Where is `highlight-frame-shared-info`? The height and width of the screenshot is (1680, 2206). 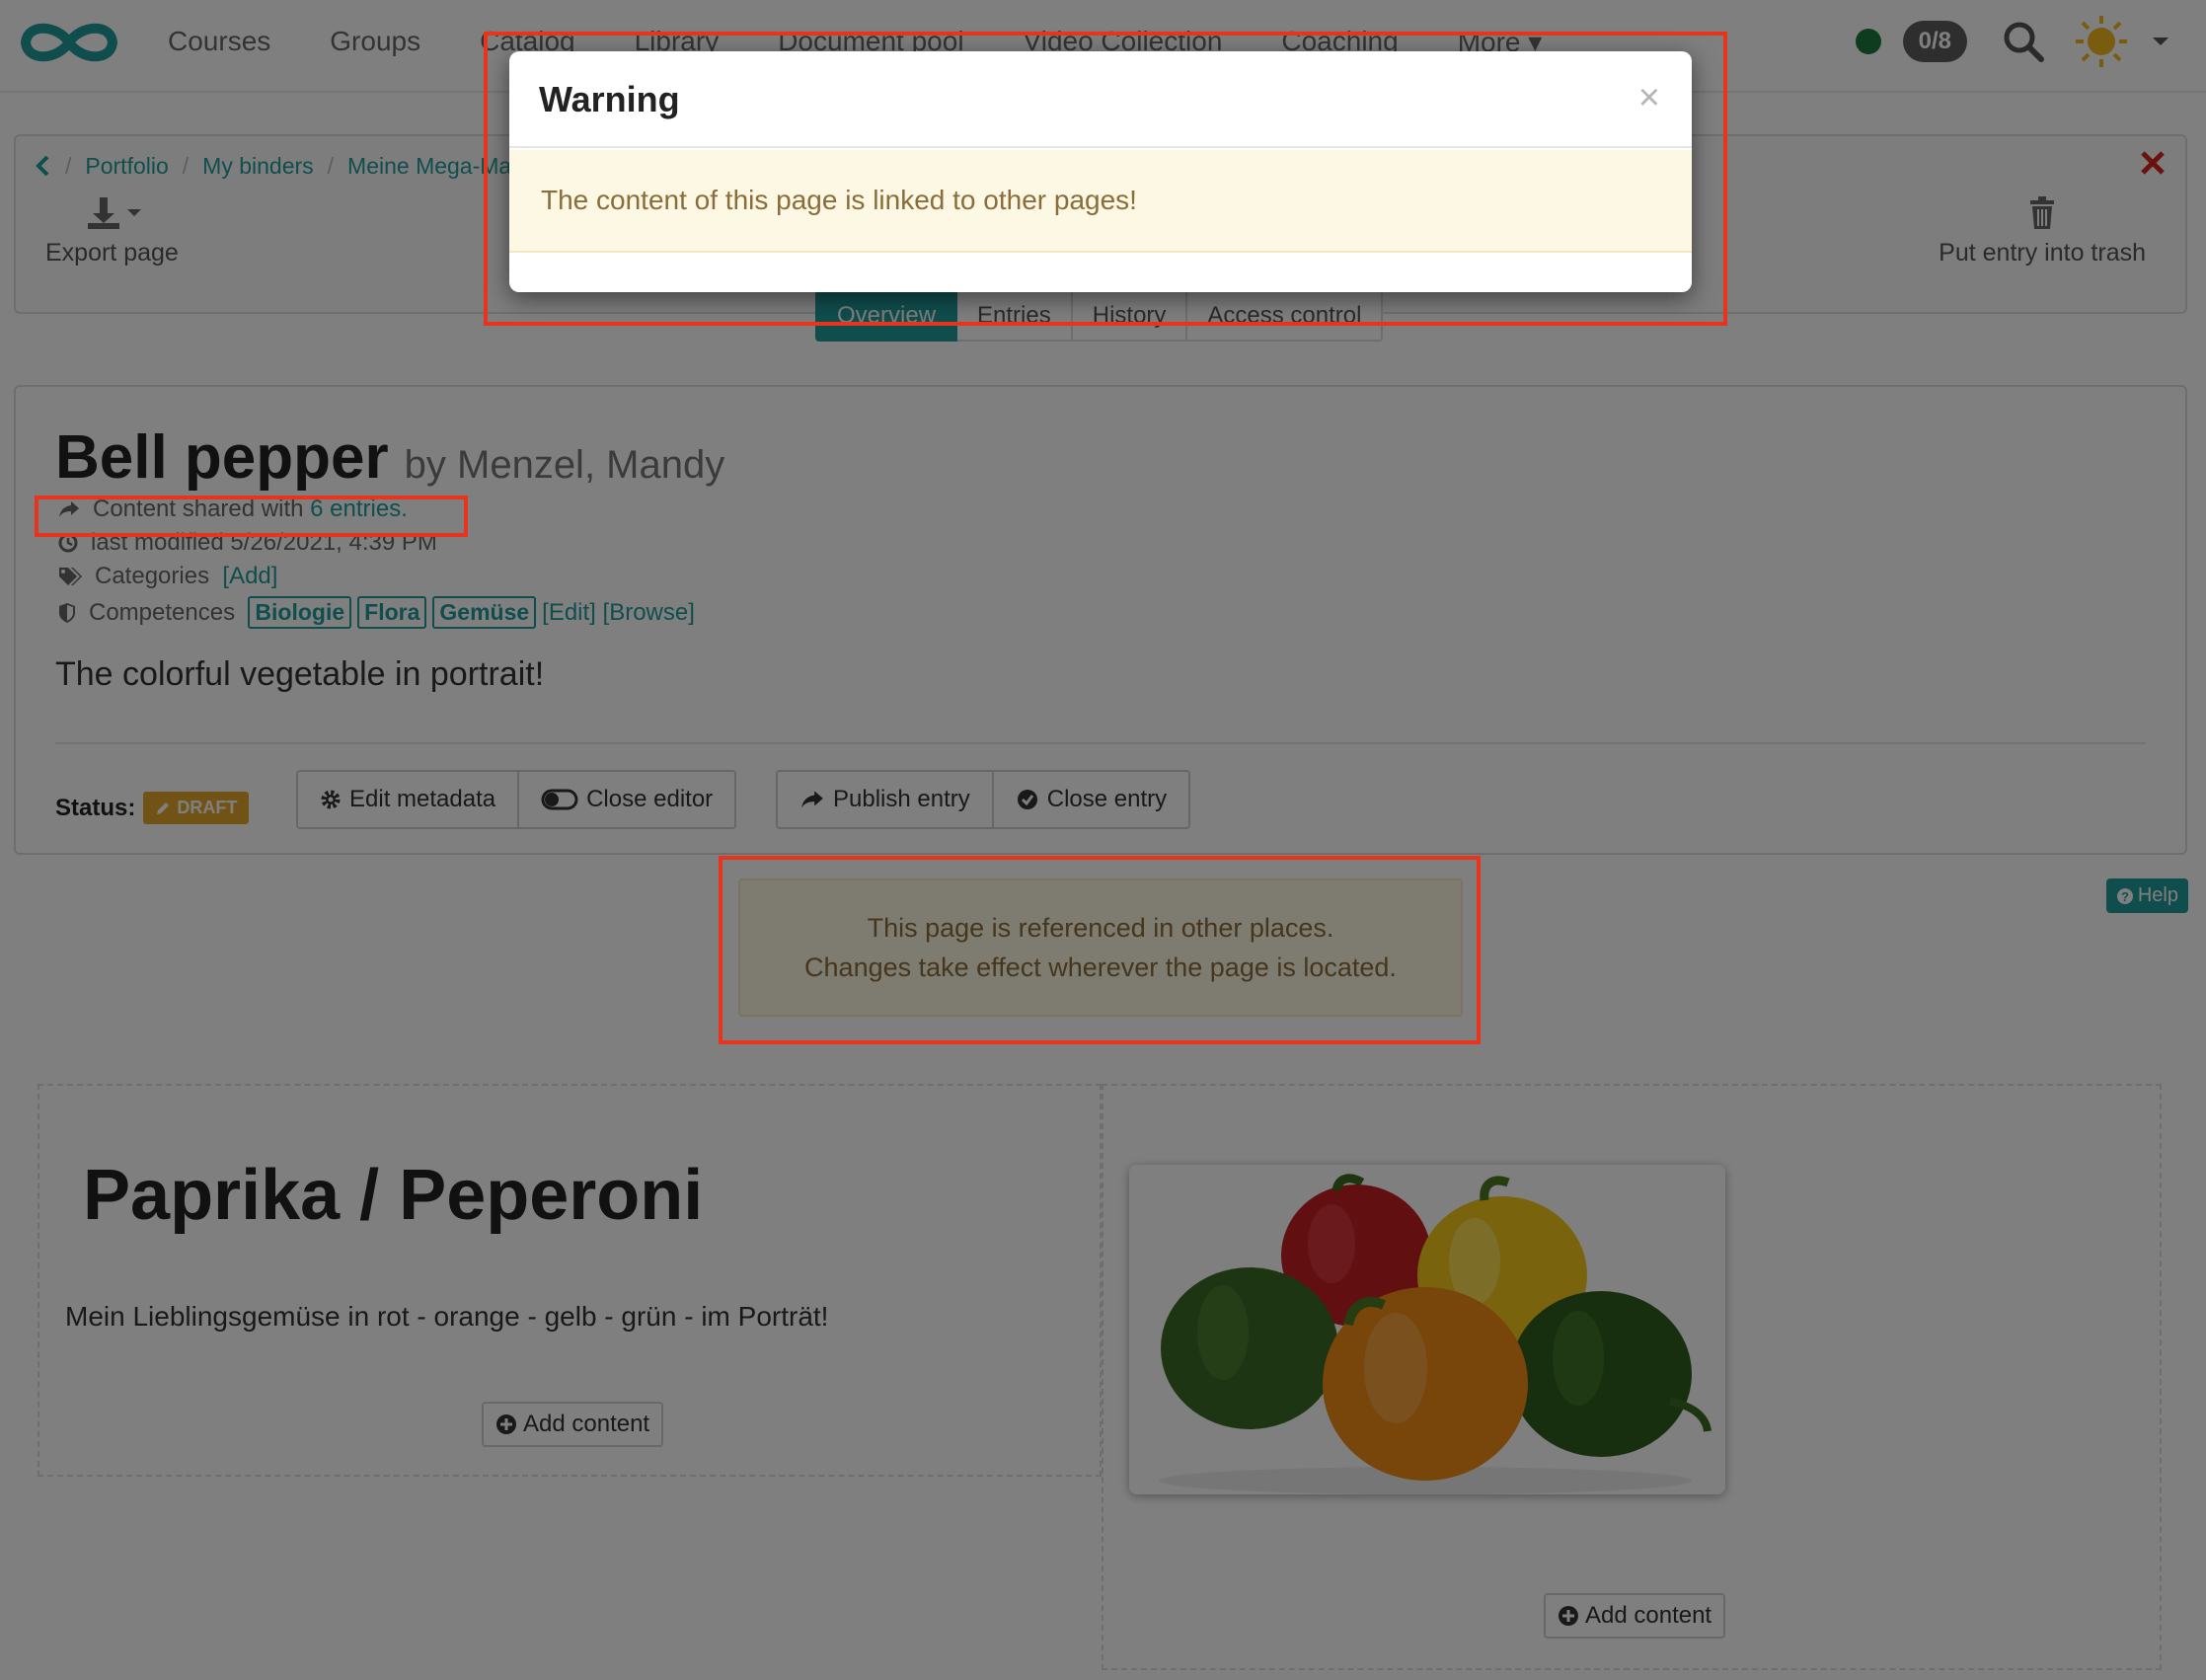
highlight-frame-shared-info is located at coordinates (251, 516).